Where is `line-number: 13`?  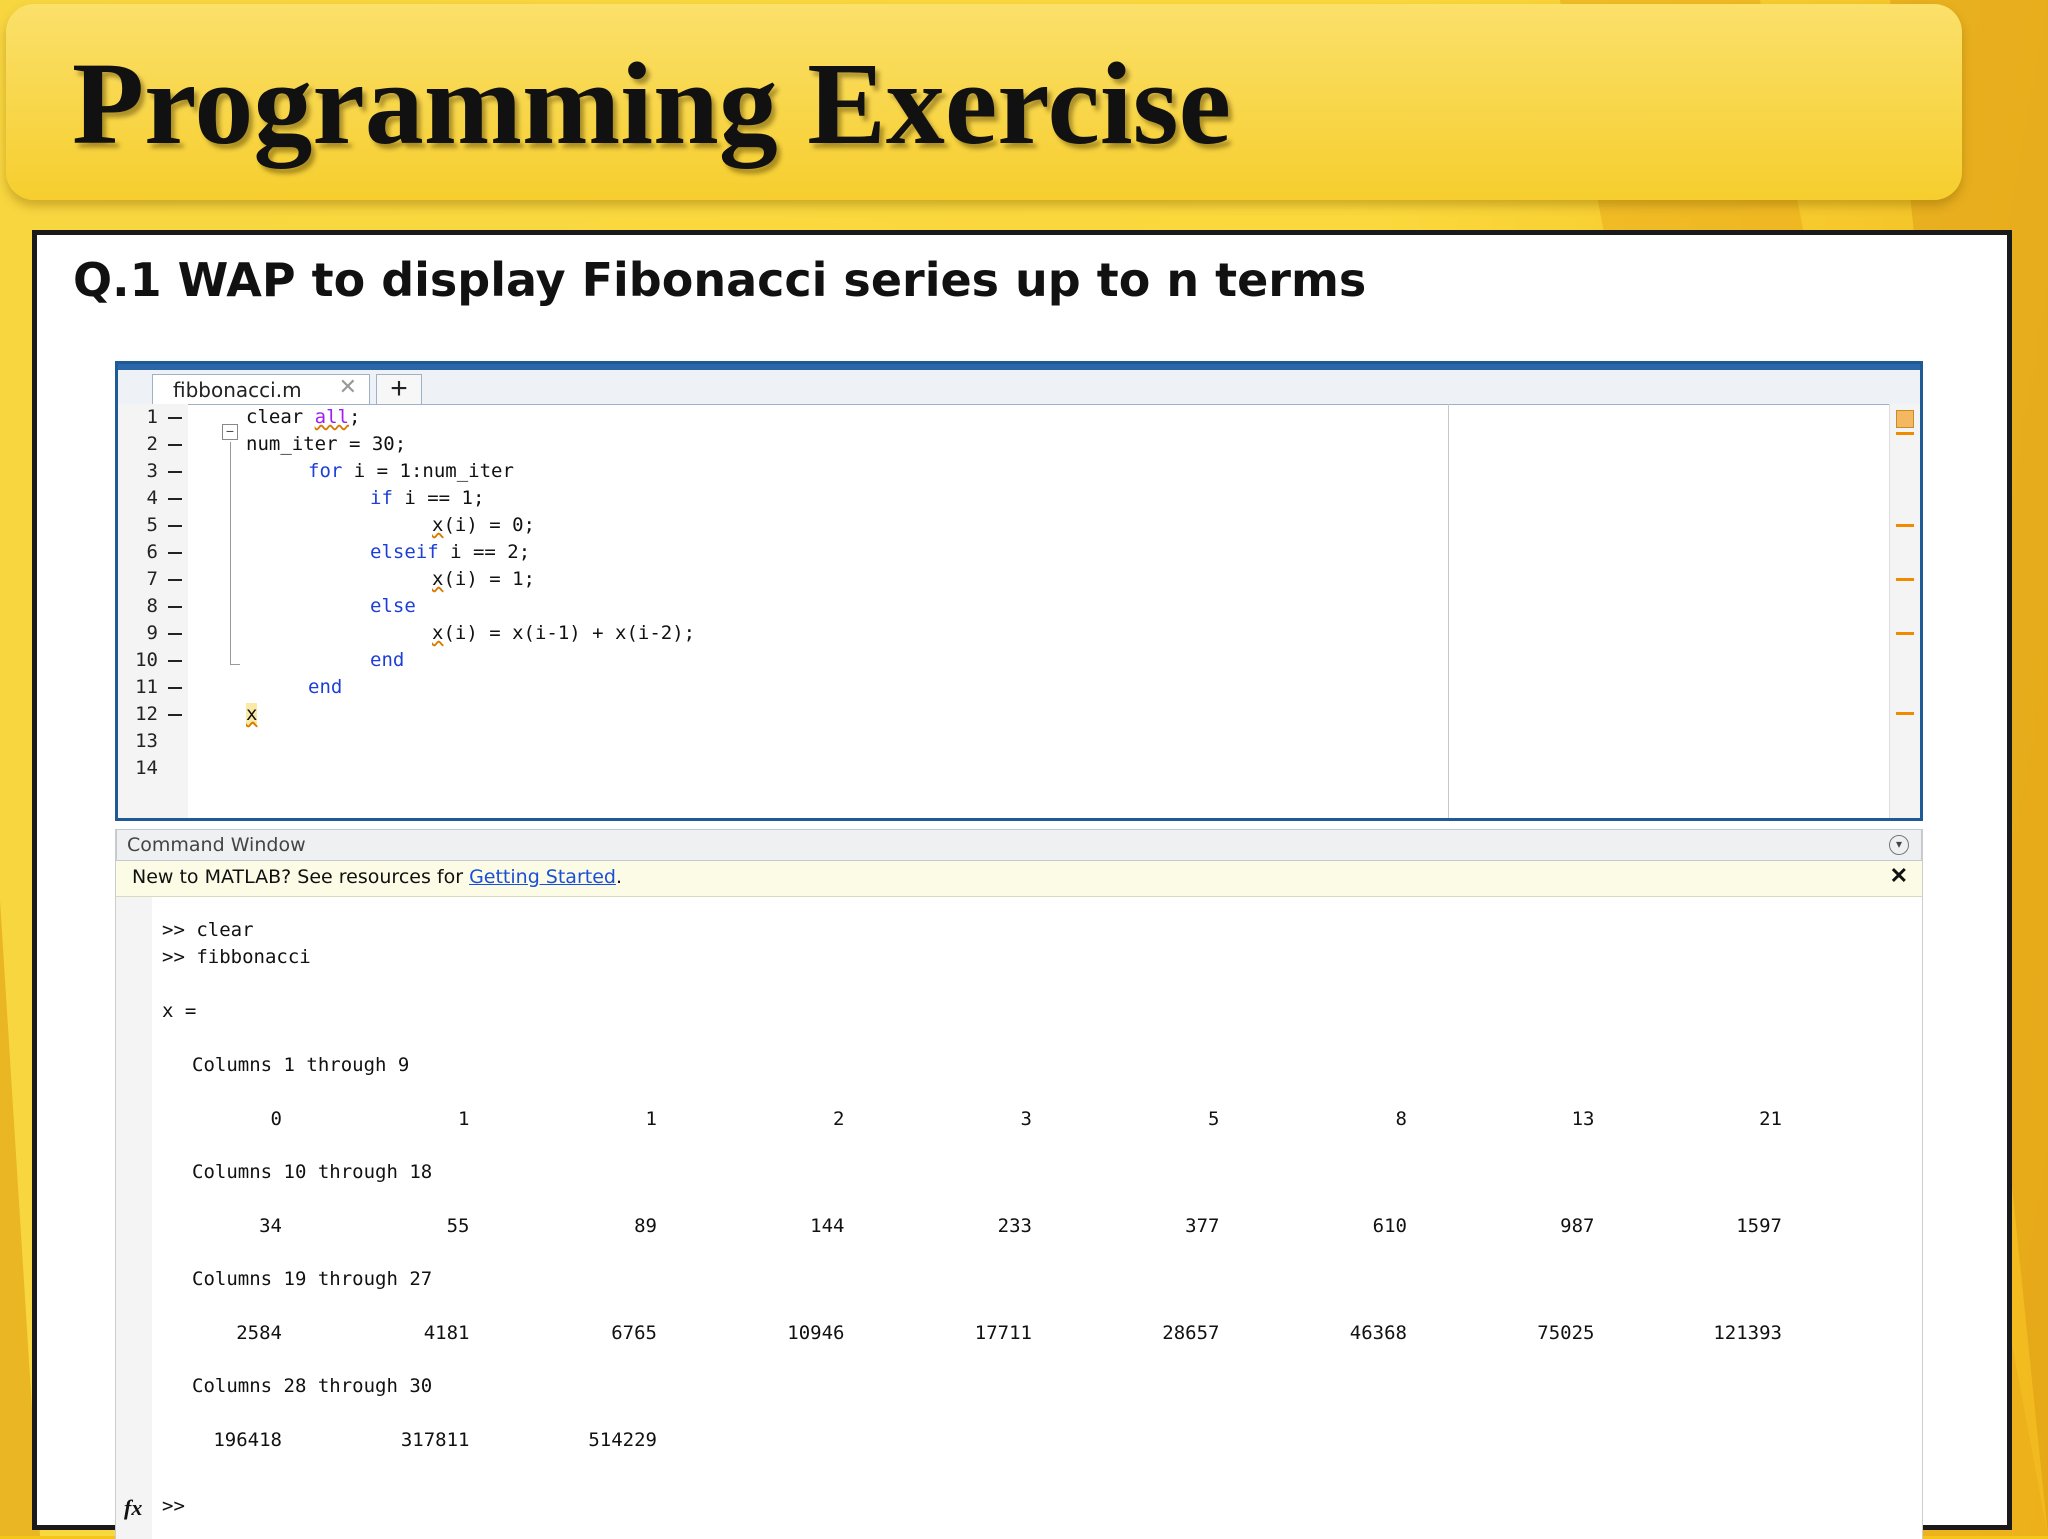
line-number: 13 is located at coordinates (146, 741).